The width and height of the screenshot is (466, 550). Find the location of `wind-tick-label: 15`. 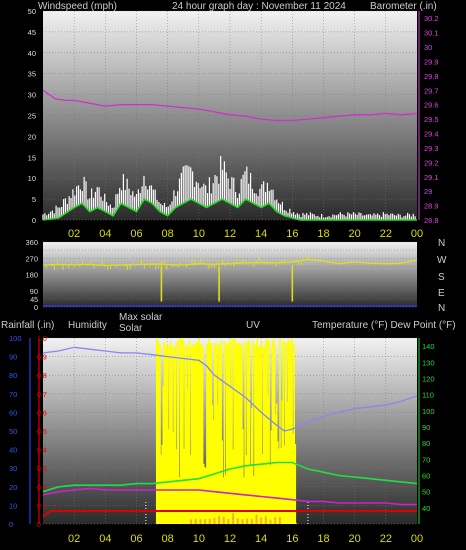

wind-tick-label: 15 is located at coordinates (32, 157).